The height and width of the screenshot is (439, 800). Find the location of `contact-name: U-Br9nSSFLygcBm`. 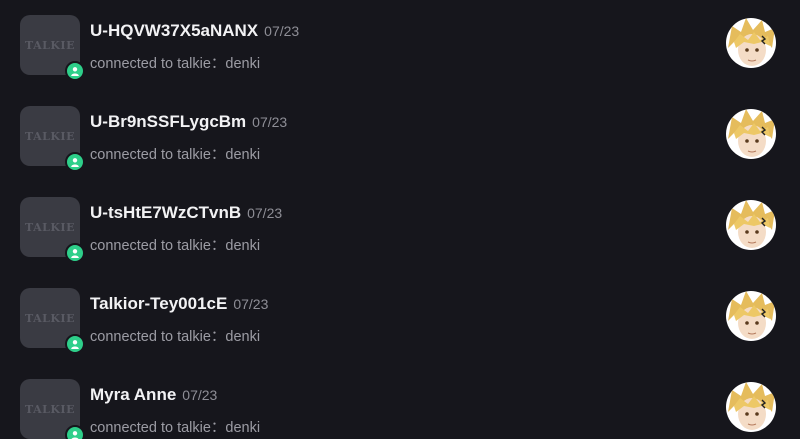

contact-name: U-Br9nSSFLygcBm is located at coordinates (168, 121).